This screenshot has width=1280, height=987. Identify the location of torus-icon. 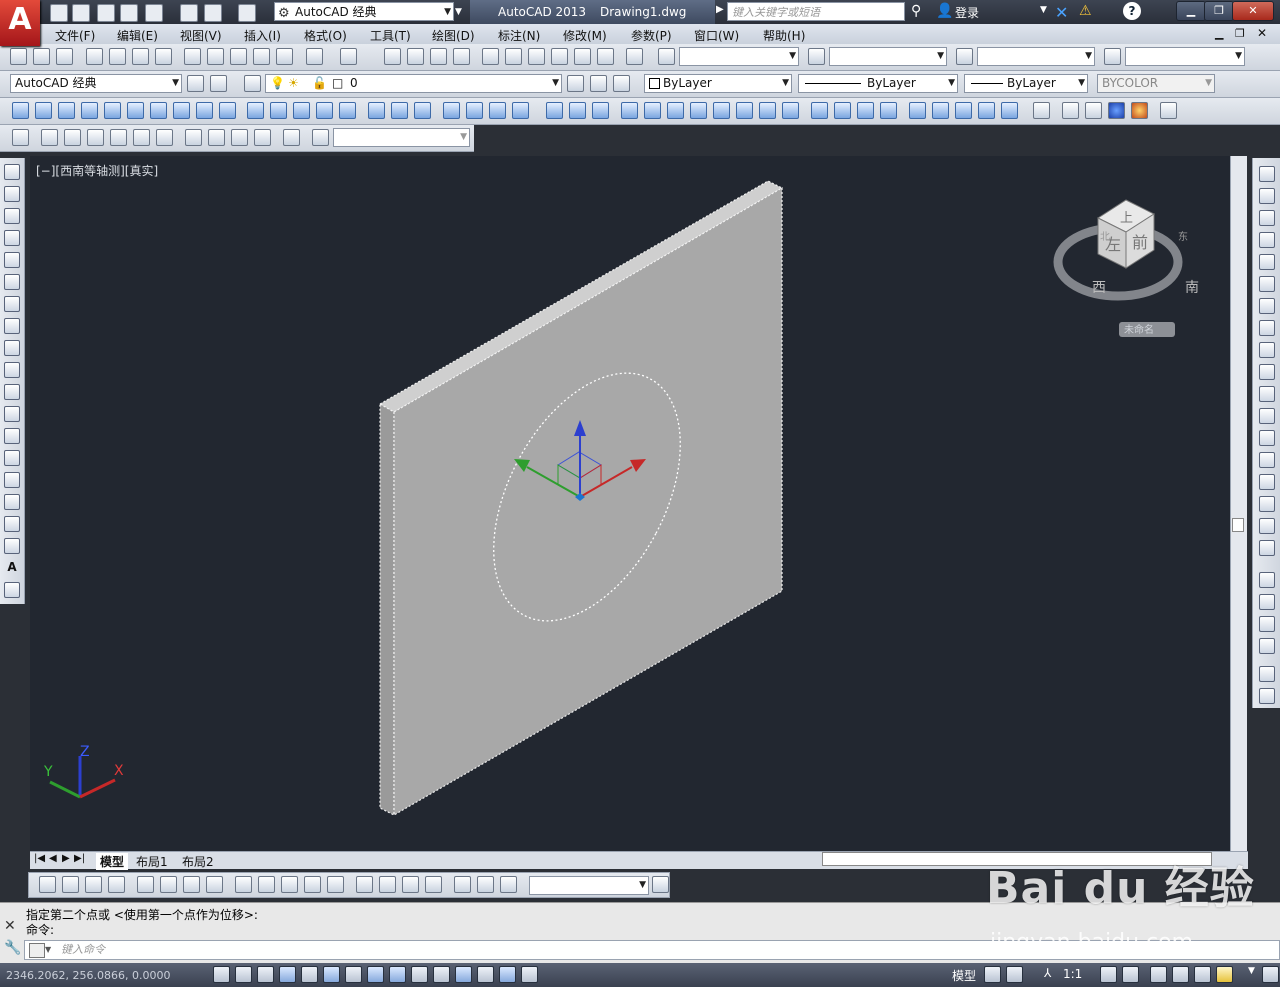
(158, 110).